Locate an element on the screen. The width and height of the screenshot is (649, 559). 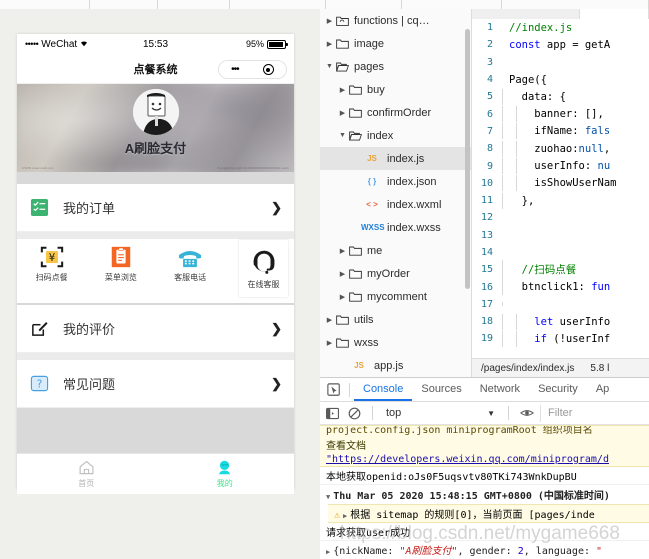
tree-node-index: ▼ index is located at coordinates (395, 135).